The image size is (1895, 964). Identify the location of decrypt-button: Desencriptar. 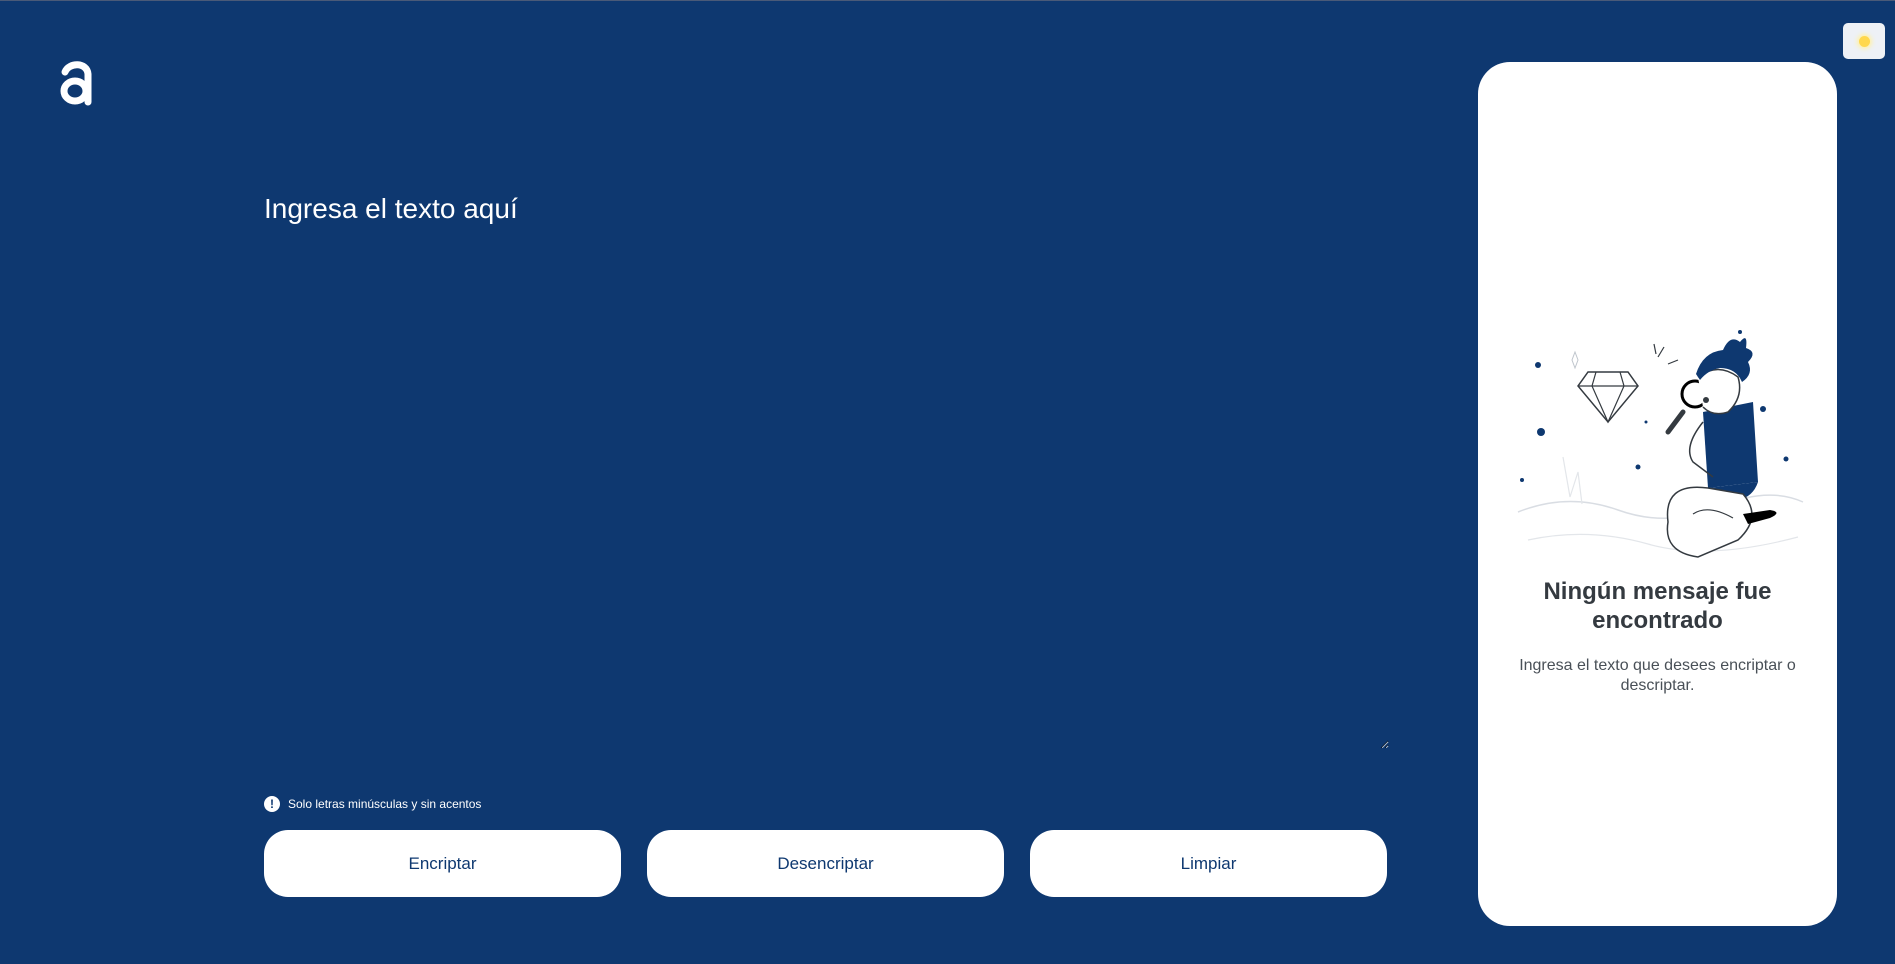
(825, 863).